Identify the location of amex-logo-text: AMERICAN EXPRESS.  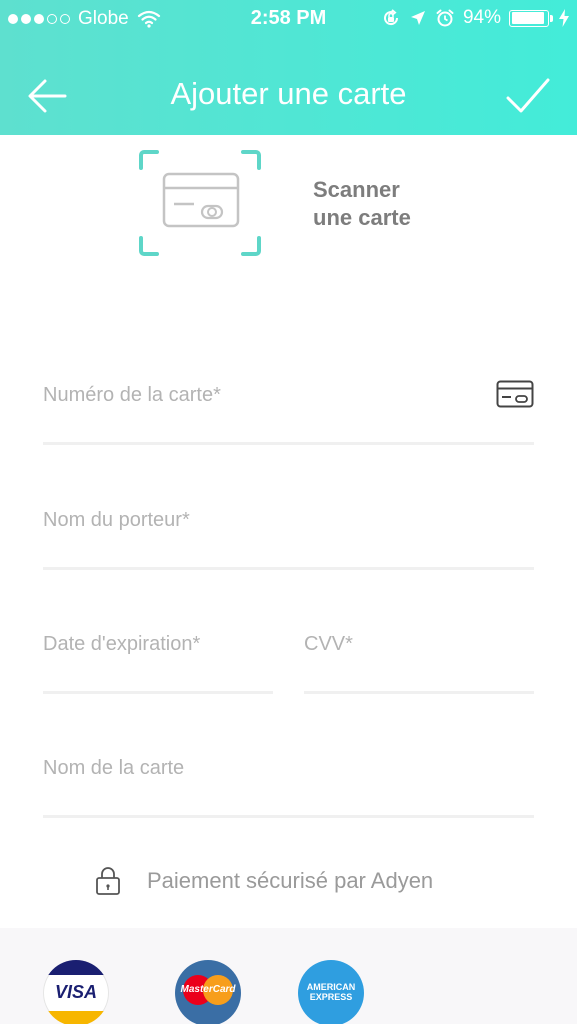
(331, 992).